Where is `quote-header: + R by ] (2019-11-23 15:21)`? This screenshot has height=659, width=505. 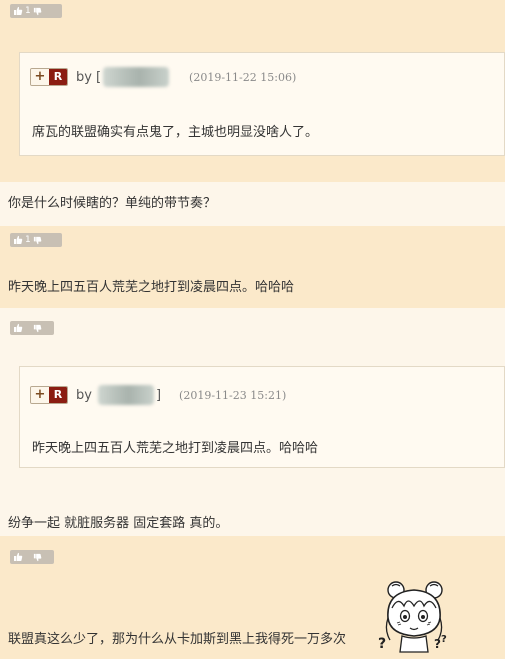
quote-header: + R by ] (2019-11-23 15:21) is located at coordinates (158, 395).